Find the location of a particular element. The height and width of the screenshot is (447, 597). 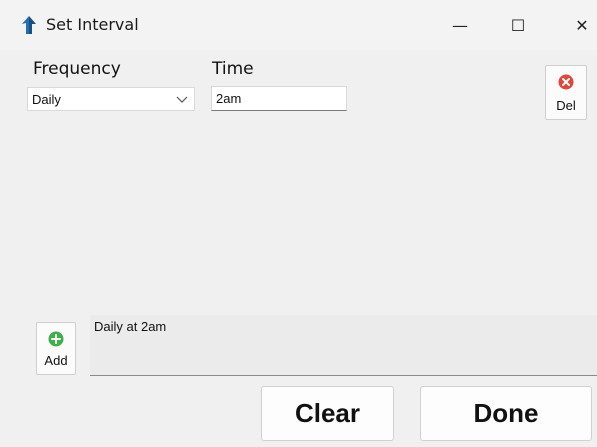

plus-circle-icon is located at coordinates (56, 339).